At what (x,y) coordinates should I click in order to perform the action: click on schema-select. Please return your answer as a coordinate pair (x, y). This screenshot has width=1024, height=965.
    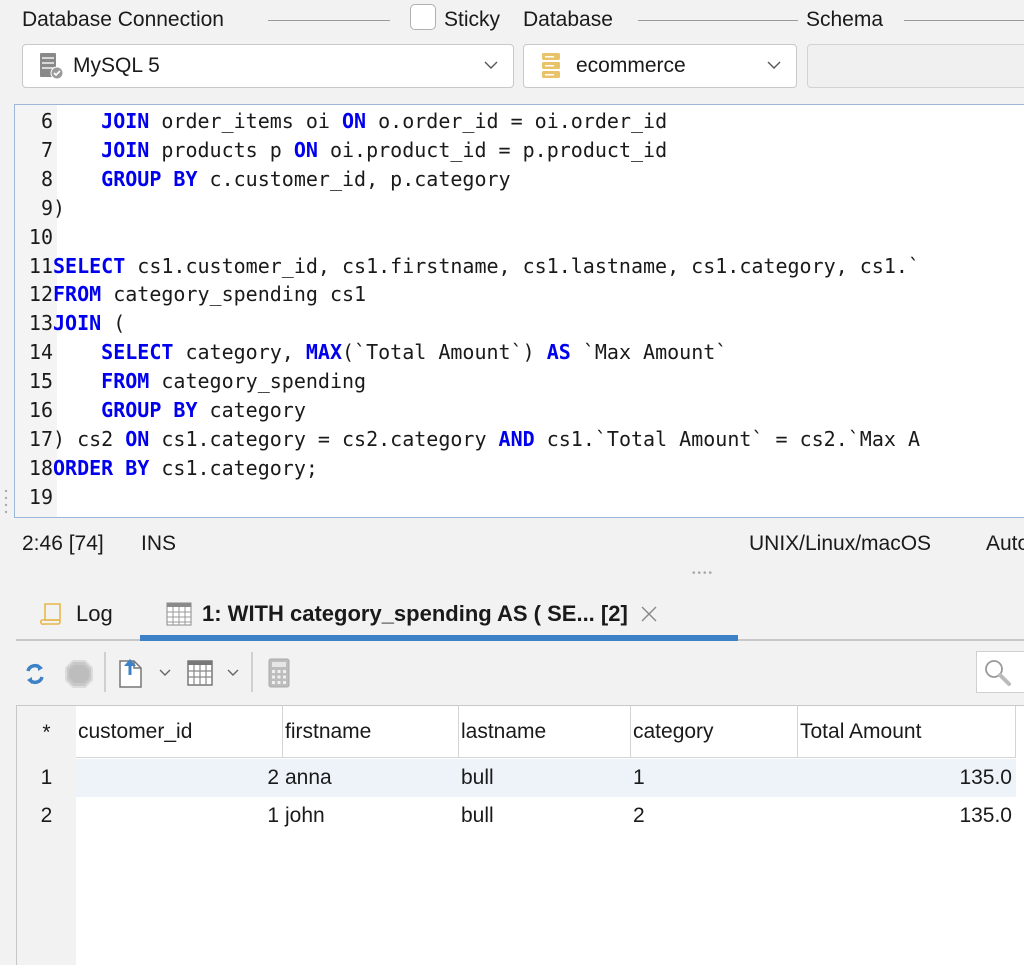
    Looking at the image, I should click on (915, 66).